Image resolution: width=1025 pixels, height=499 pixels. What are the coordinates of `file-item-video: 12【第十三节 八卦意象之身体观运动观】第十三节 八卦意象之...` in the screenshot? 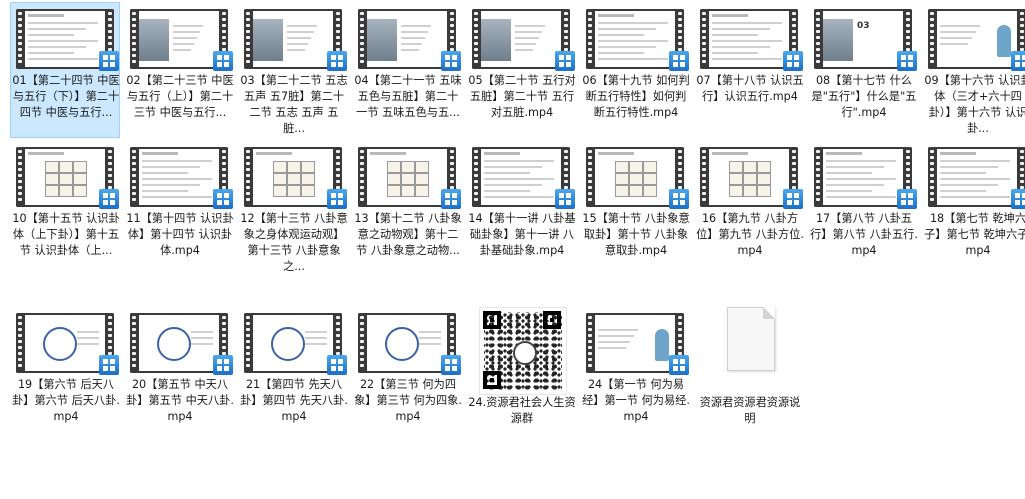 It's located at (293, 208).